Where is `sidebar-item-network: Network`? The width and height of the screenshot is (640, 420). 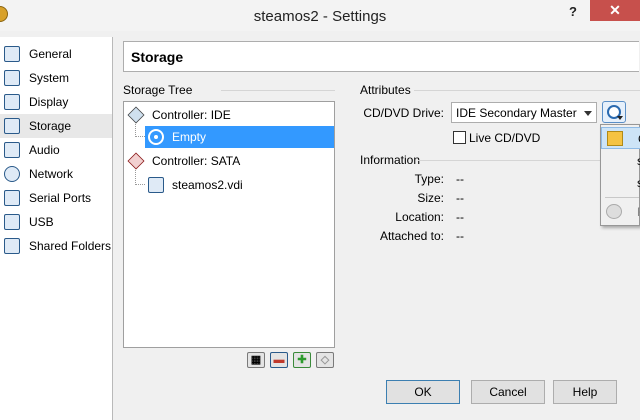
sidebar-item-network: Network is located at coordinates (56, 174).